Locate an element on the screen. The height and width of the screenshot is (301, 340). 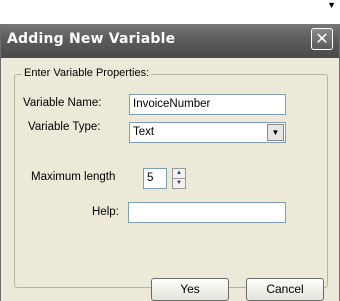
group-label: Enter Variable Properties: is located at coordinates (87, 73).